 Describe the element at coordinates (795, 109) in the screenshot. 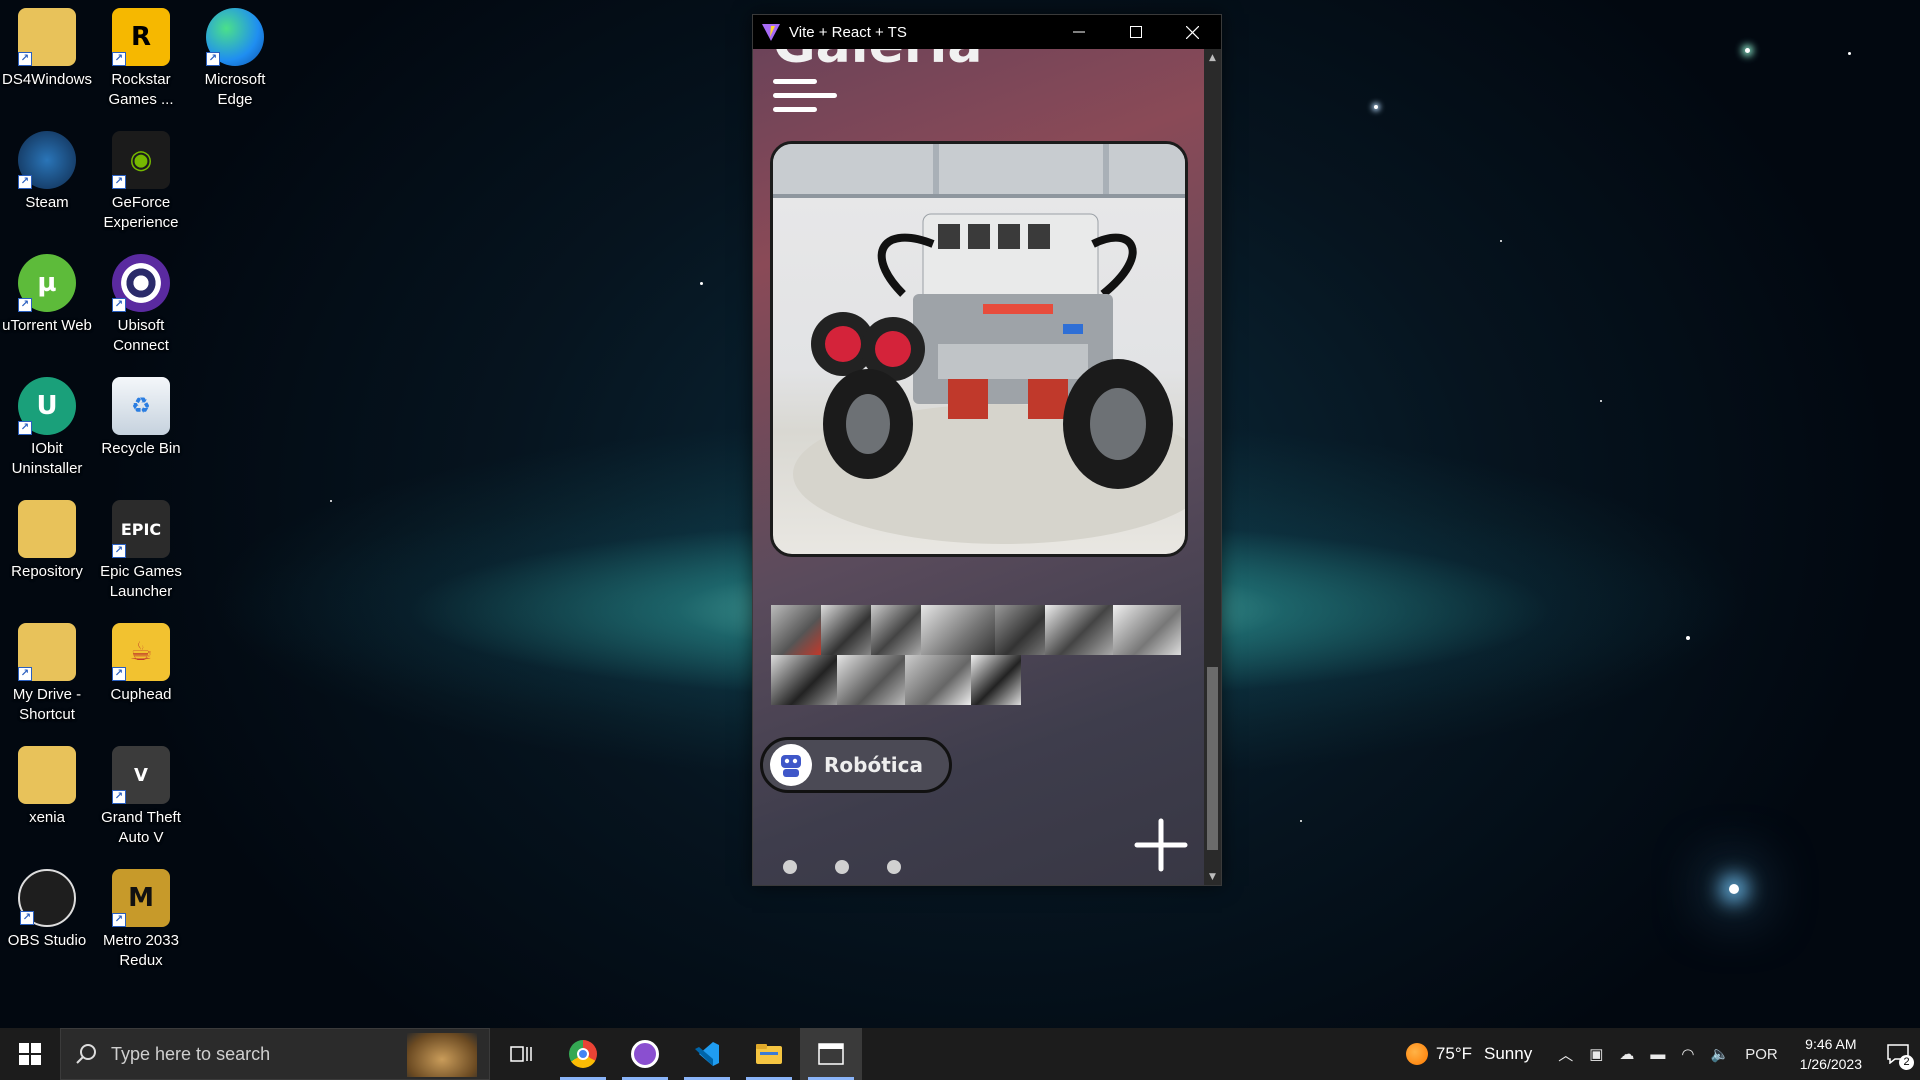

I see `hamburger-line` at that location.